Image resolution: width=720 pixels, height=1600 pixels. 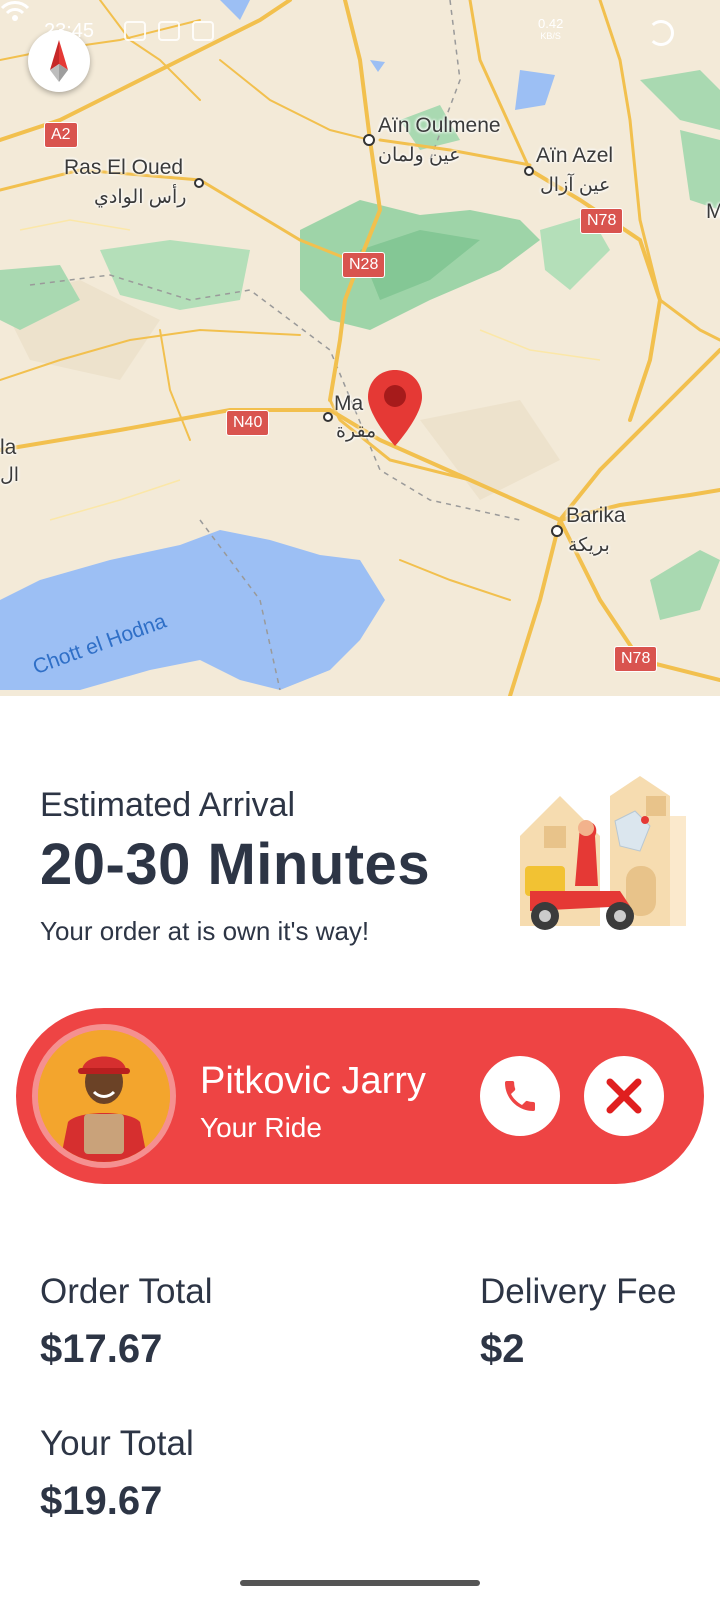 I want to click on close-icon, so click(x=624, y=1096).